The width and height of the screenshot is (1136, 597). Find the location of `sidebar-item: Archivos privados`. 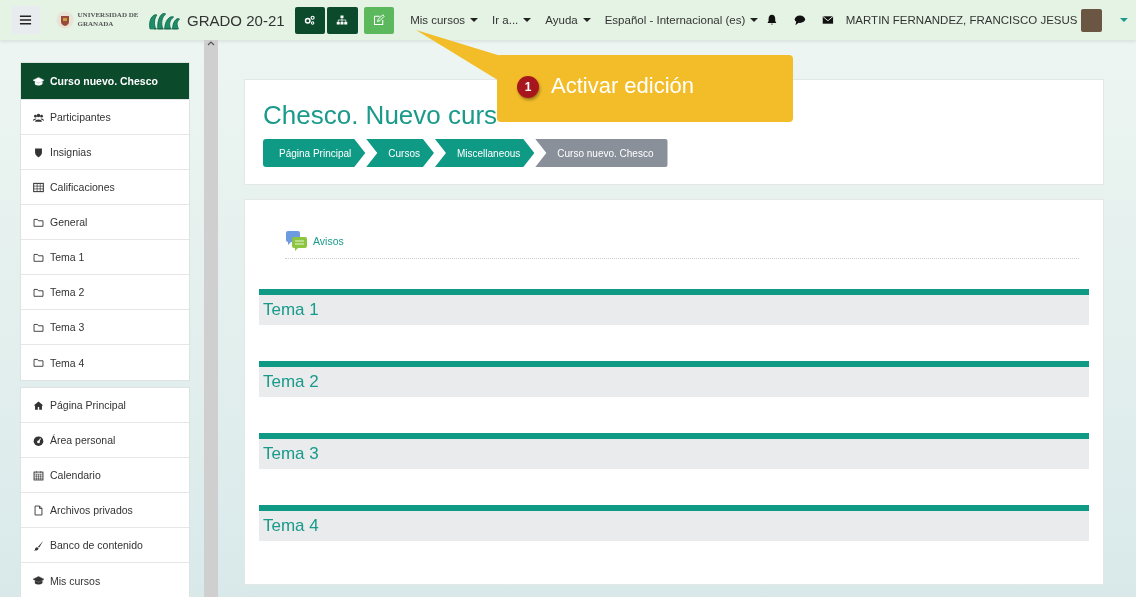

sidebar-item: Archivos privados is located at coordinates (105, 510).